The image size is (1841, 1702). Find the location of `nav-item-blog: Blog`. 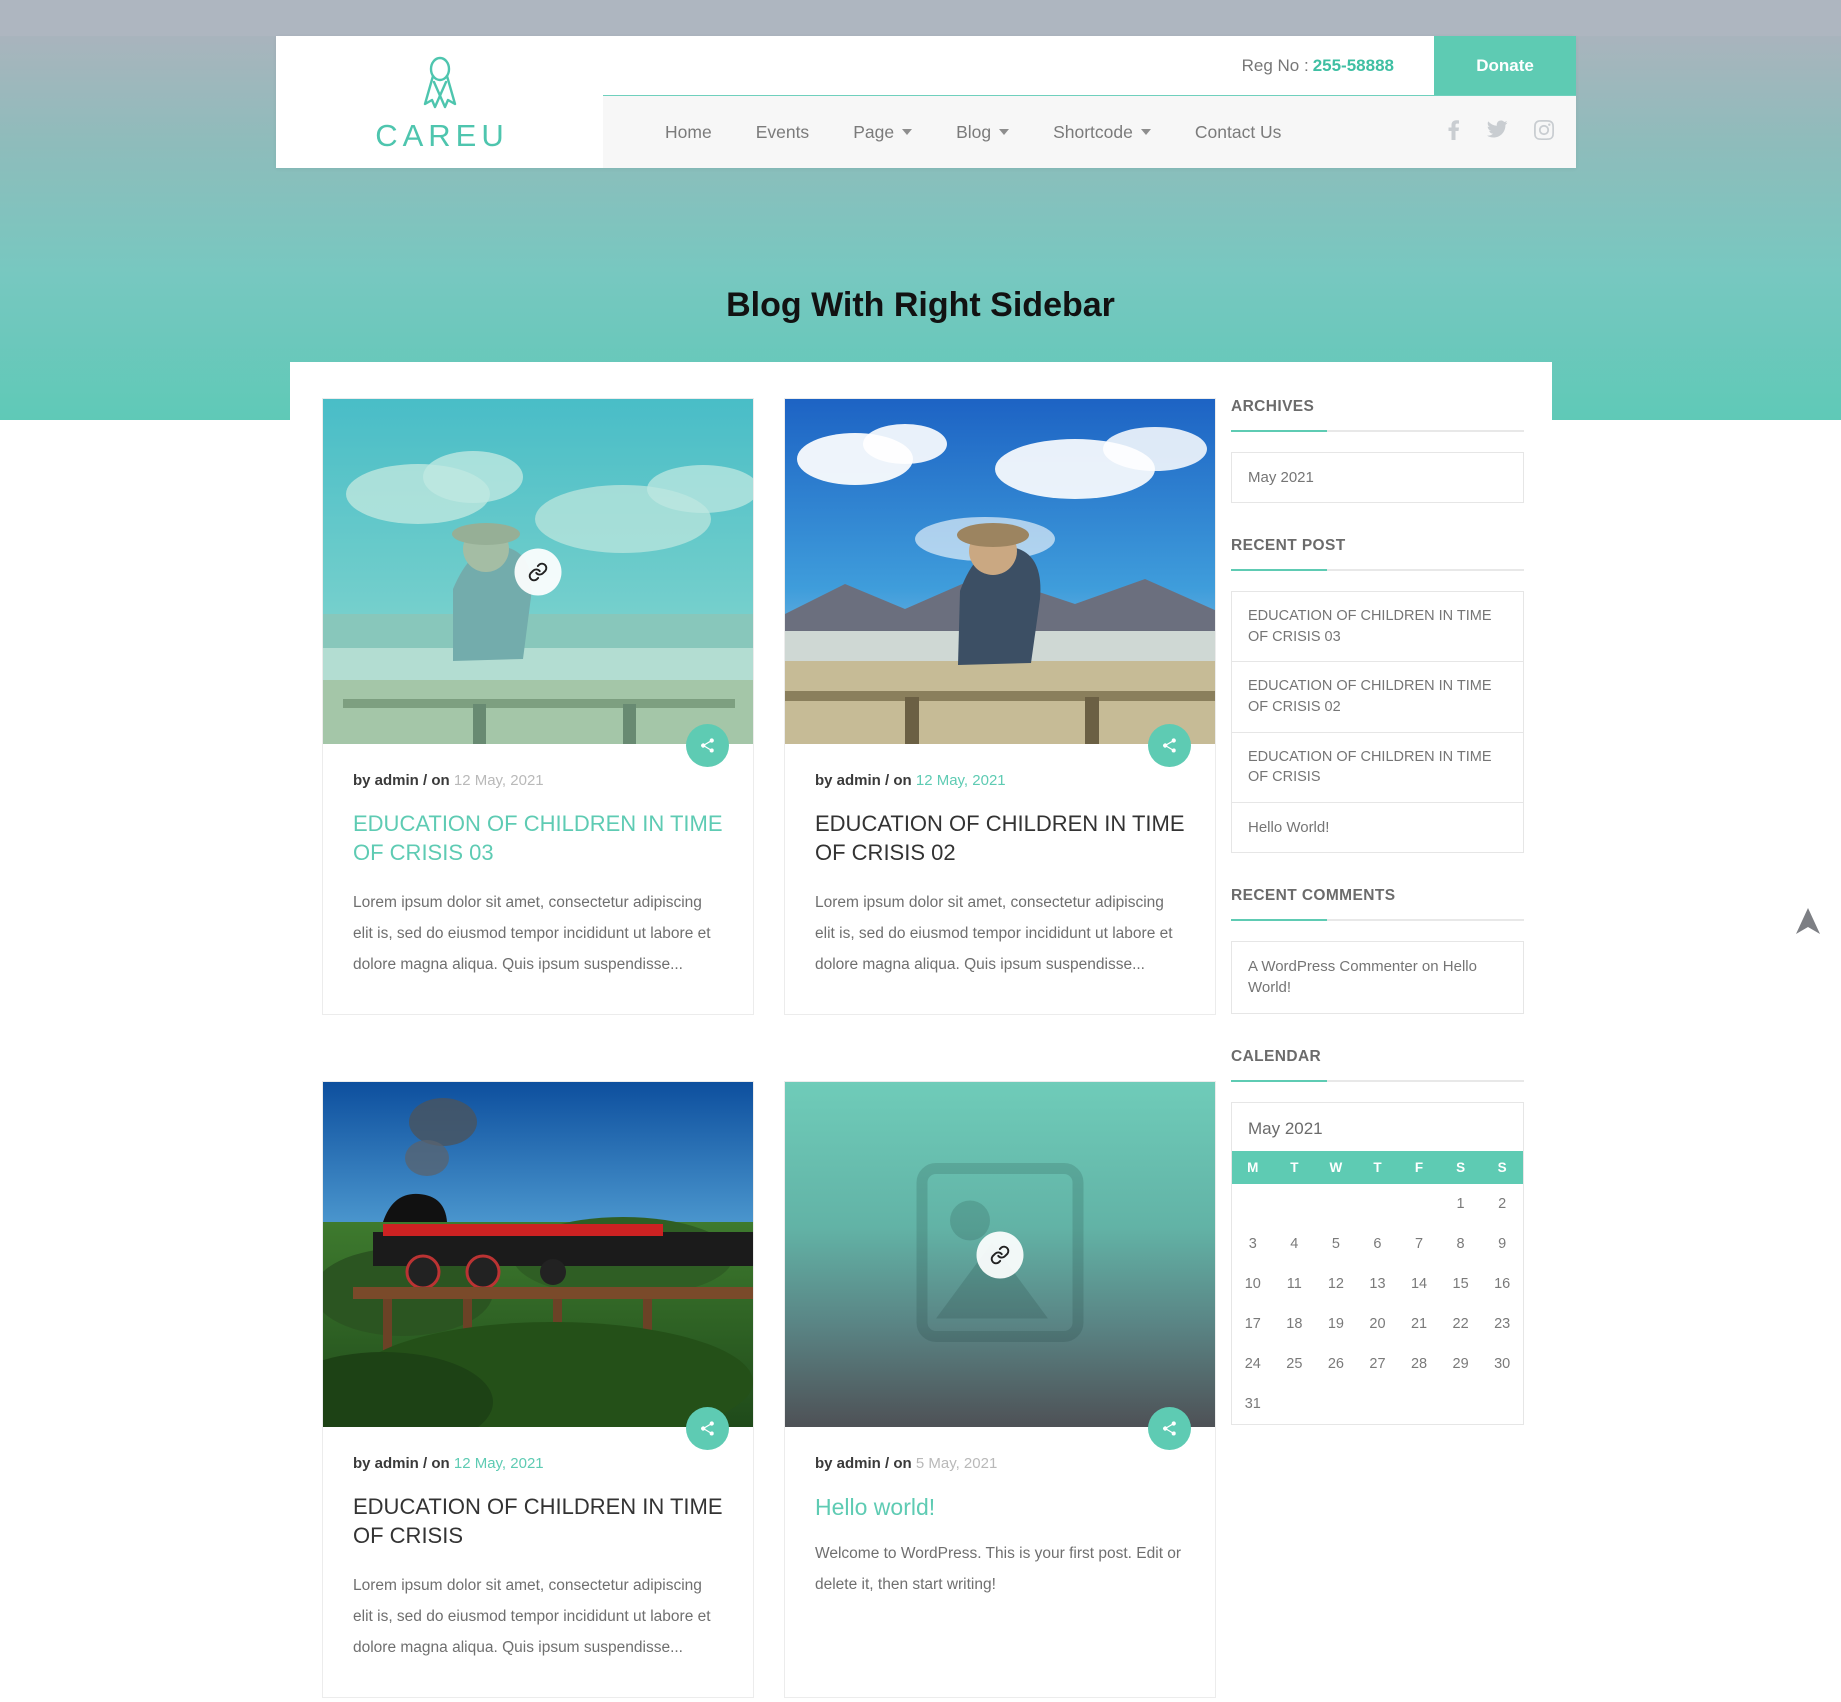

nav-item-blog: Blog is located at coordinates (982, 132).